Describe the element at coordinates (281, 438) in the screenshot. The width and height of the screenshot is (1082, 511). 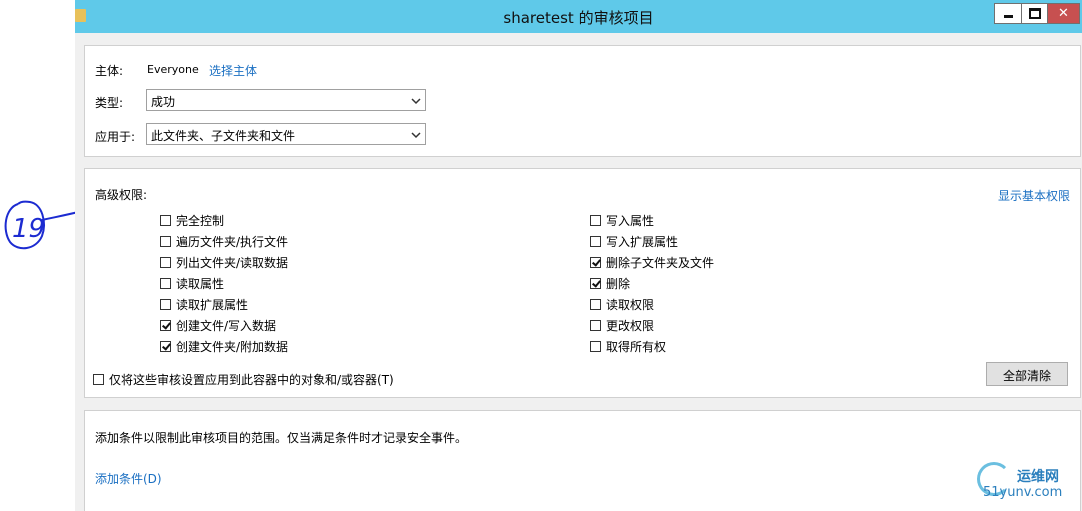
I see `condition-description: 添加条件以限制此审核项目的范围。仅当满足条件时才记录安全事件。` at that location.